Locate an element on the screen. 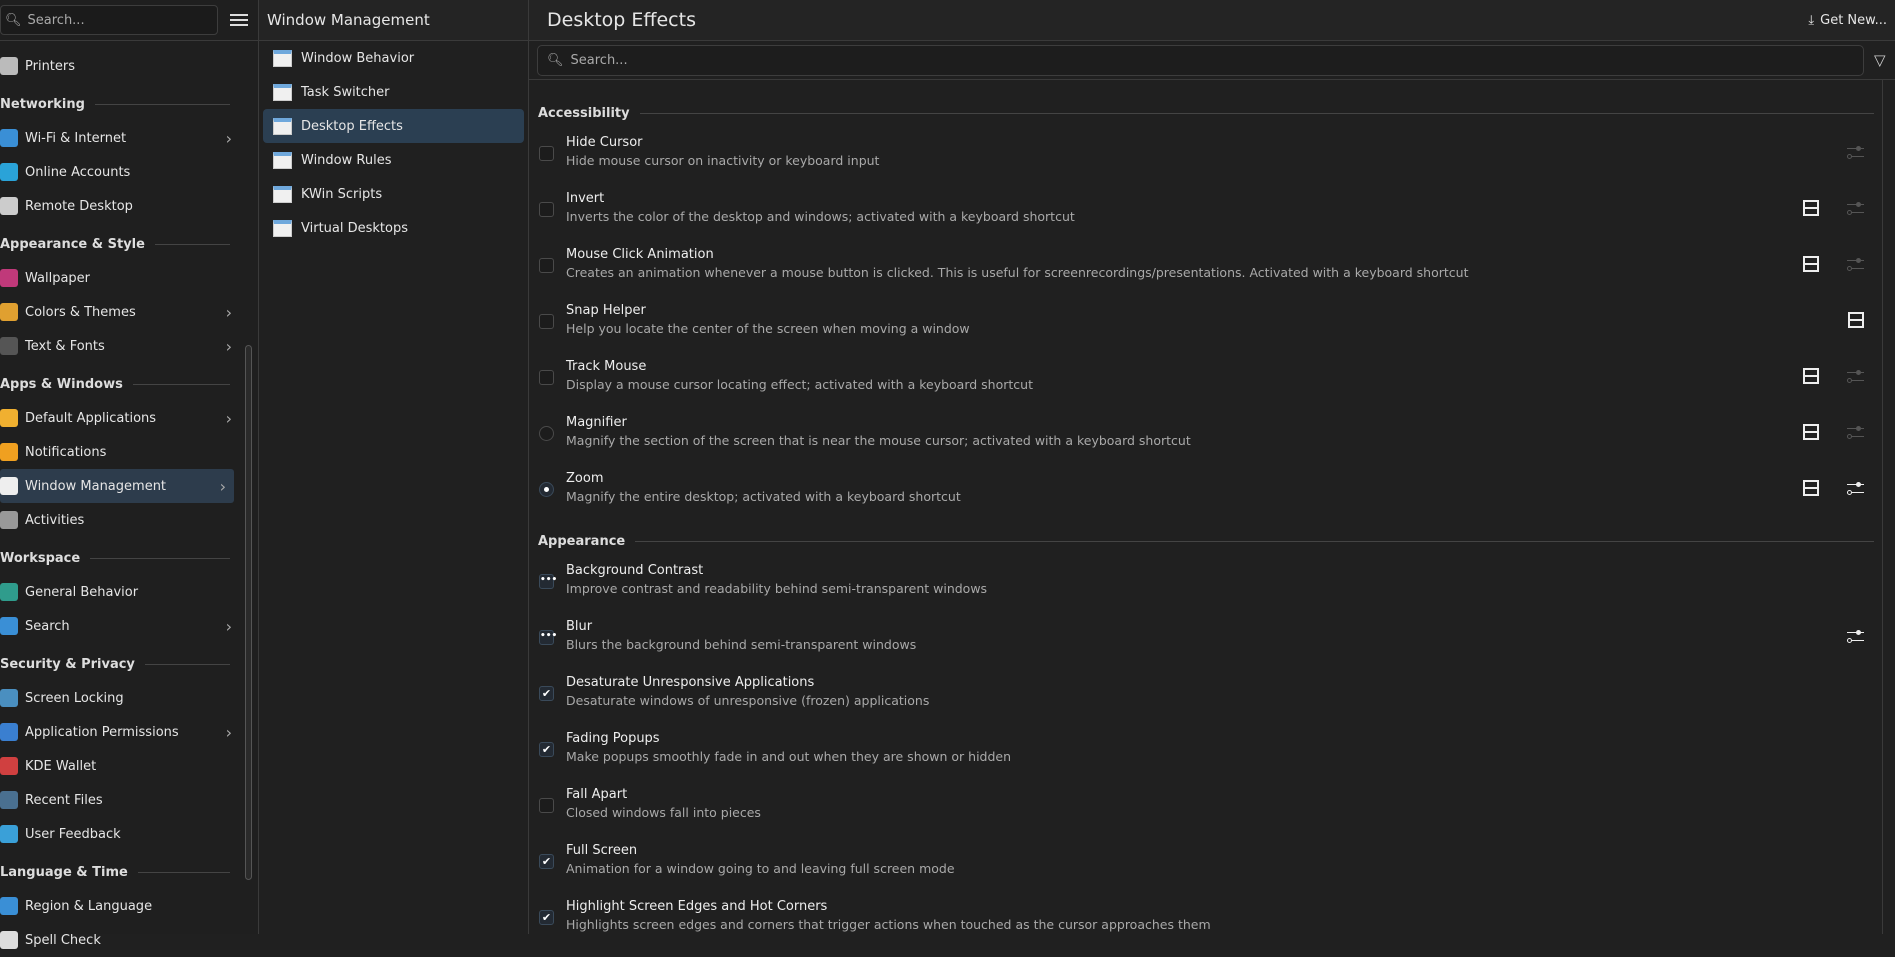  sidebar-item: Online Accounts is located at coordinates (120, 172).